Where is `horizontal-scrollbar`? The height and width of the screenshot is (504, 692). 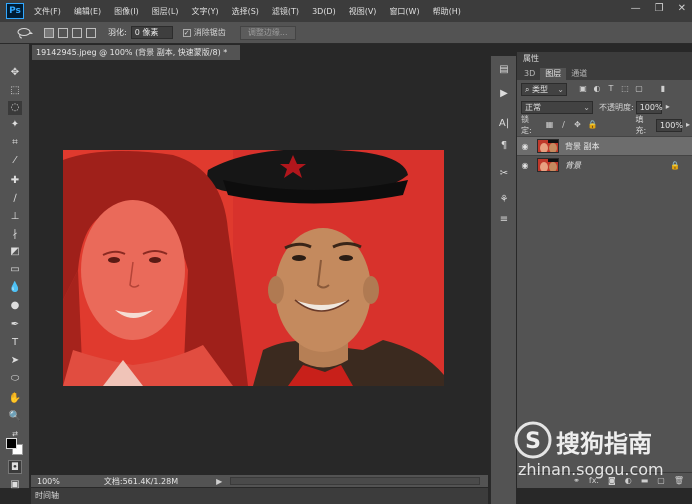 horizontal-scrollbar is located at coordinates (355, 481).